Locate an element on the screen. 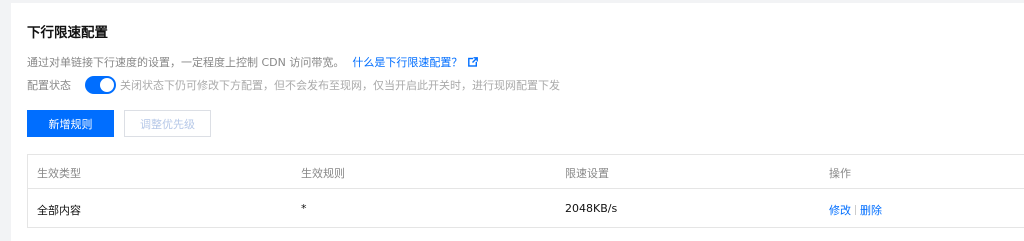  adjust-priority-button: 调整优先级 is located at coordinates (167, 123).